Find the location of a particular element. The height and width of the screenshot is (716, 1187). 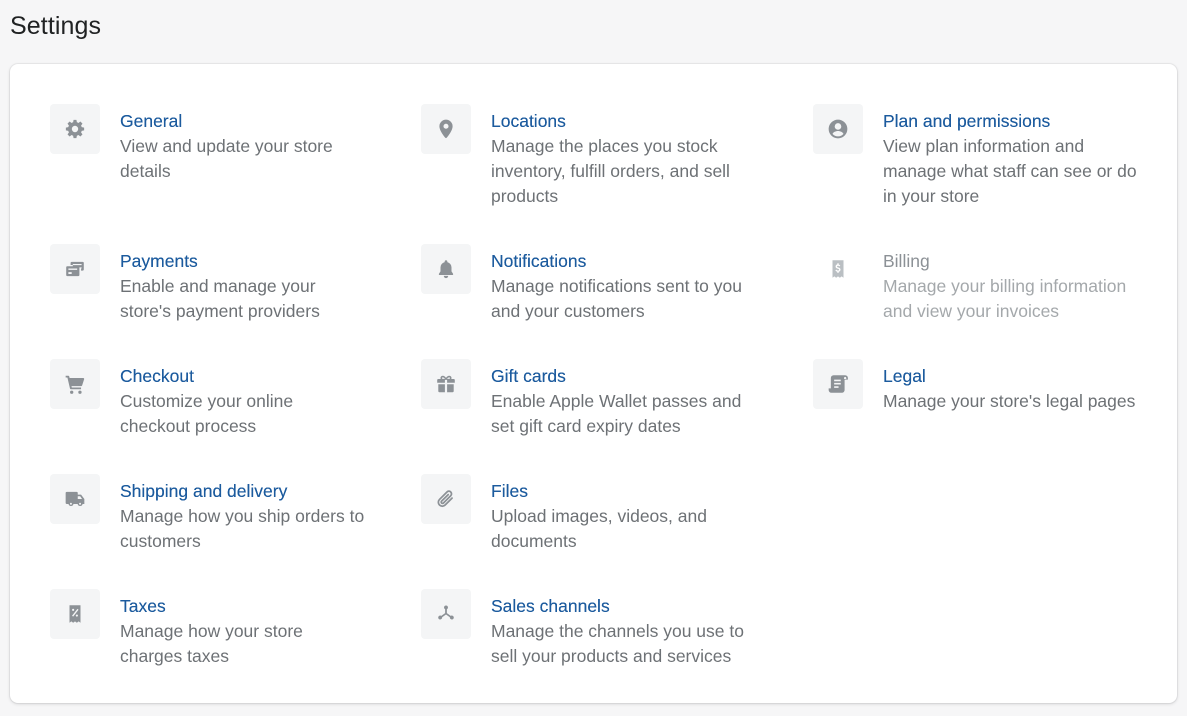

shipping-description: Manage how you ship orders to customers is located at coordinates (242, 528).